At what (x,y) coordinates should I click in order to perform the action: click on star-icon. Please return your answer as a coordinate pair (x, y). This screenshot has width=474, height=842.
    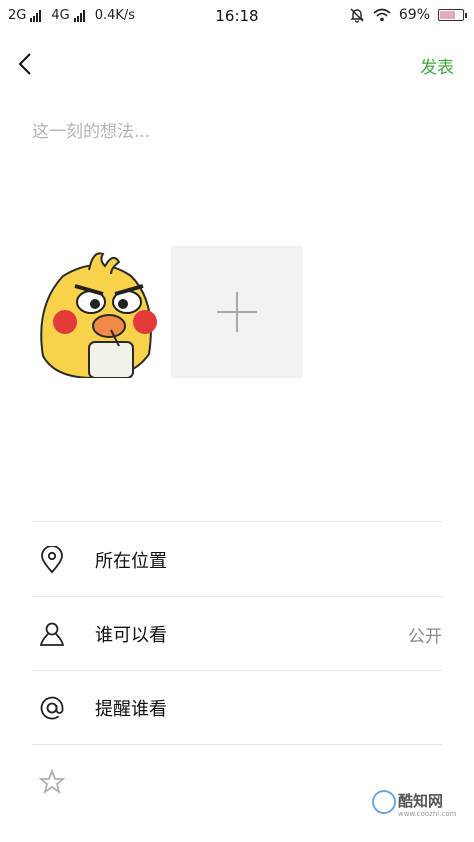
    Looking at the image, I should click on (52, 782).